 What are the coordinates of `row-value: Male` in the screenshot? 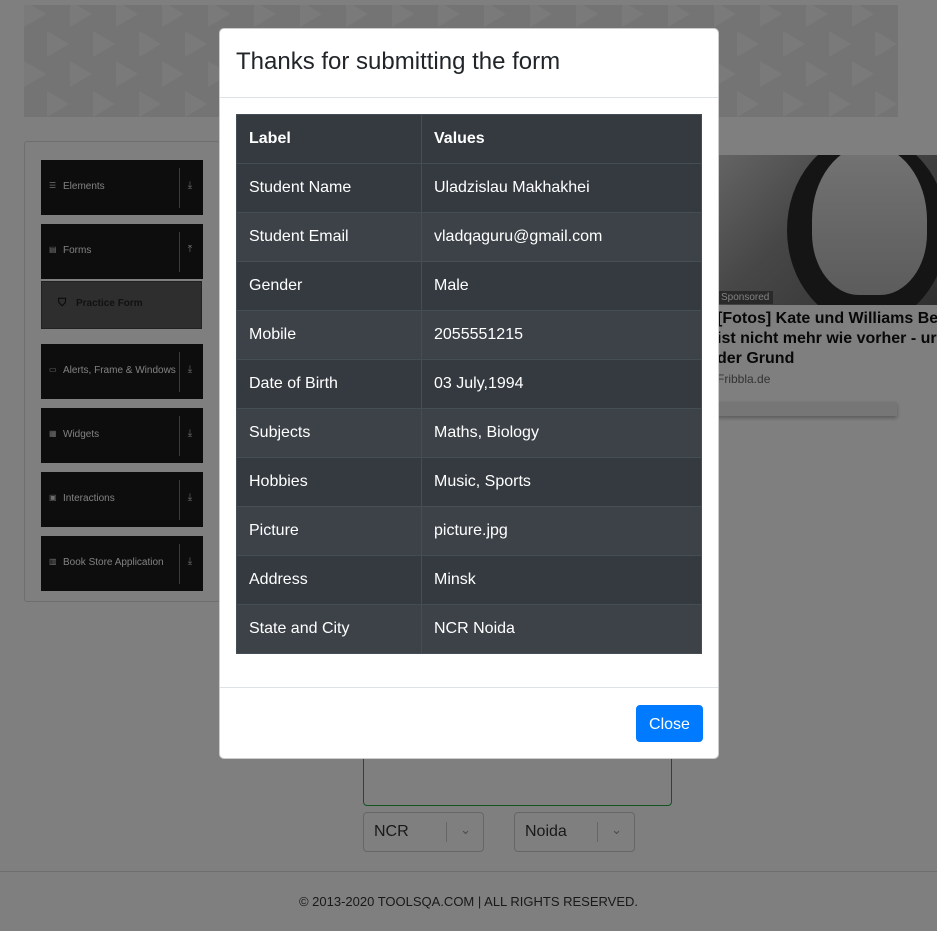 It's located at (561, 286).